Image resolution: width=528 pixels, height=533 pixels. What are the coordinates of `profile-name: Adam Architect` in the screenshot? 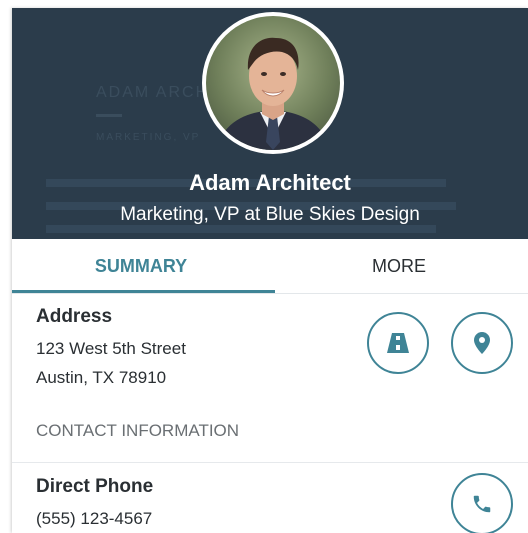 It's located at (270, 182).